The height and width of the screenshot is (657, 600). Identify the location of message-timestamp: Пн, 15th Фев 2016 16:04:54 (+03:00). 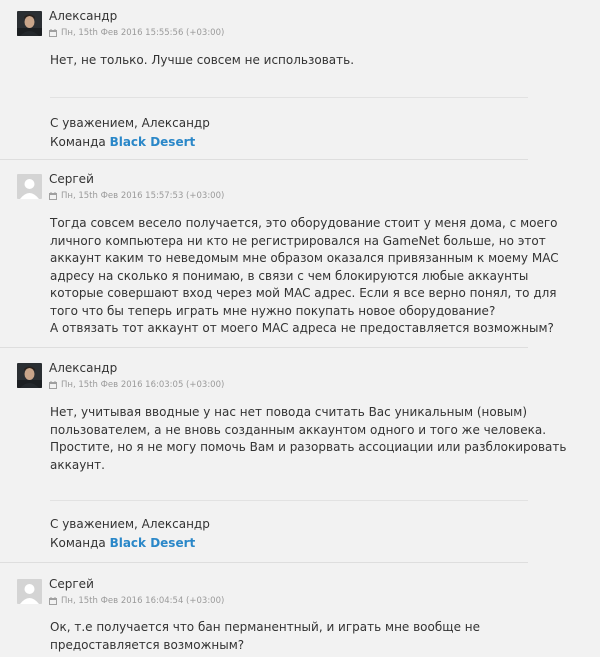
(136, 601).